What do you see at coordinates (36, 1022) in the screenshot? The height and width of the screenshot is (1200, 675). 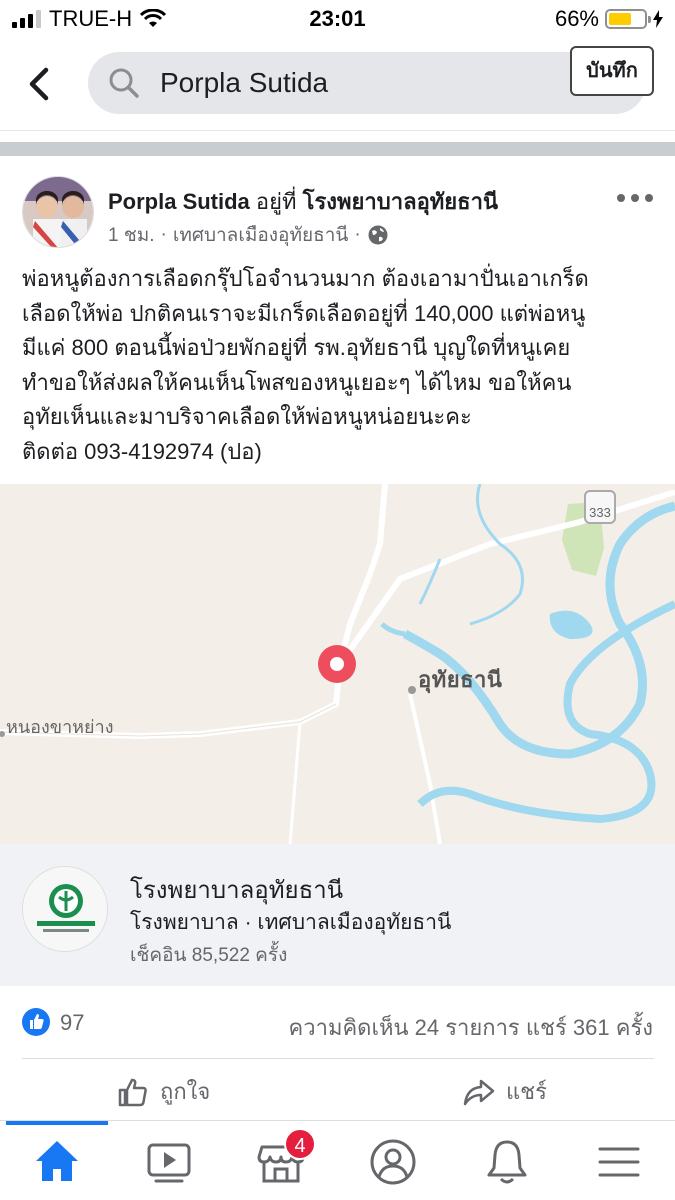 I see `like-reaction-icon` at bounding box center [36, 1022].